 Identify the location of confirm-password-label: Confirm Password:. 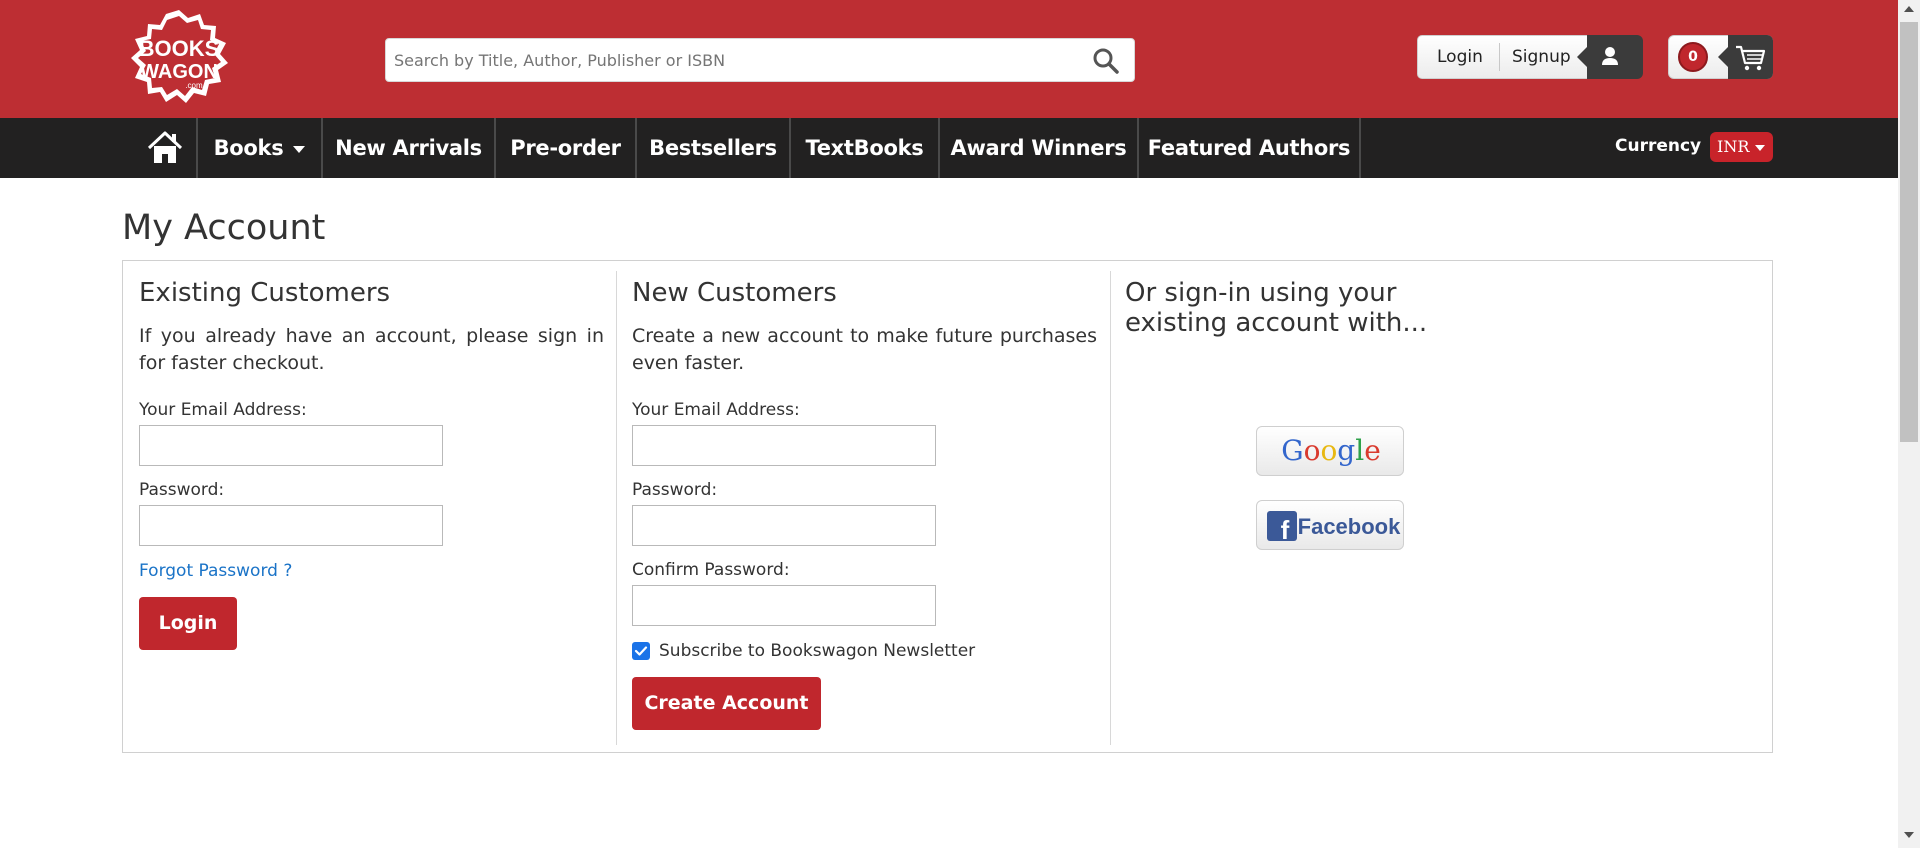
(711, 570).